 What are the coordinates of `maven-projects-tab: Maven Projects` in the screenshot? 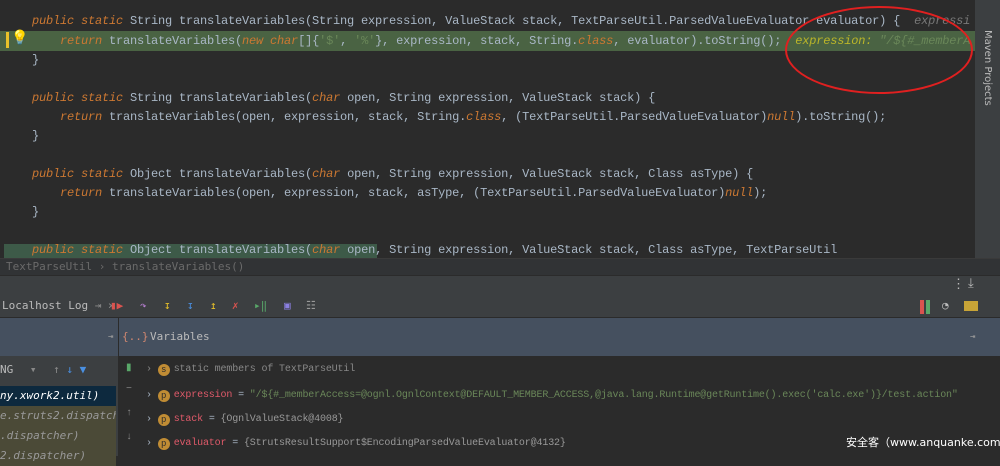 It's located at (987, 68).